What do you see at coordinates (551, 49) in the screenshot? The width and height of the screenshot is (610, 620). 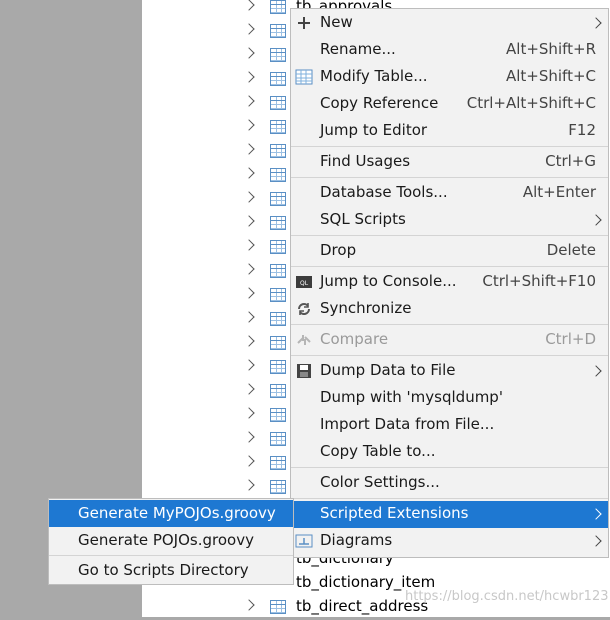 I see `menu-item-shortcut: Alt+Shift+R` at bounding box center [551, 49].